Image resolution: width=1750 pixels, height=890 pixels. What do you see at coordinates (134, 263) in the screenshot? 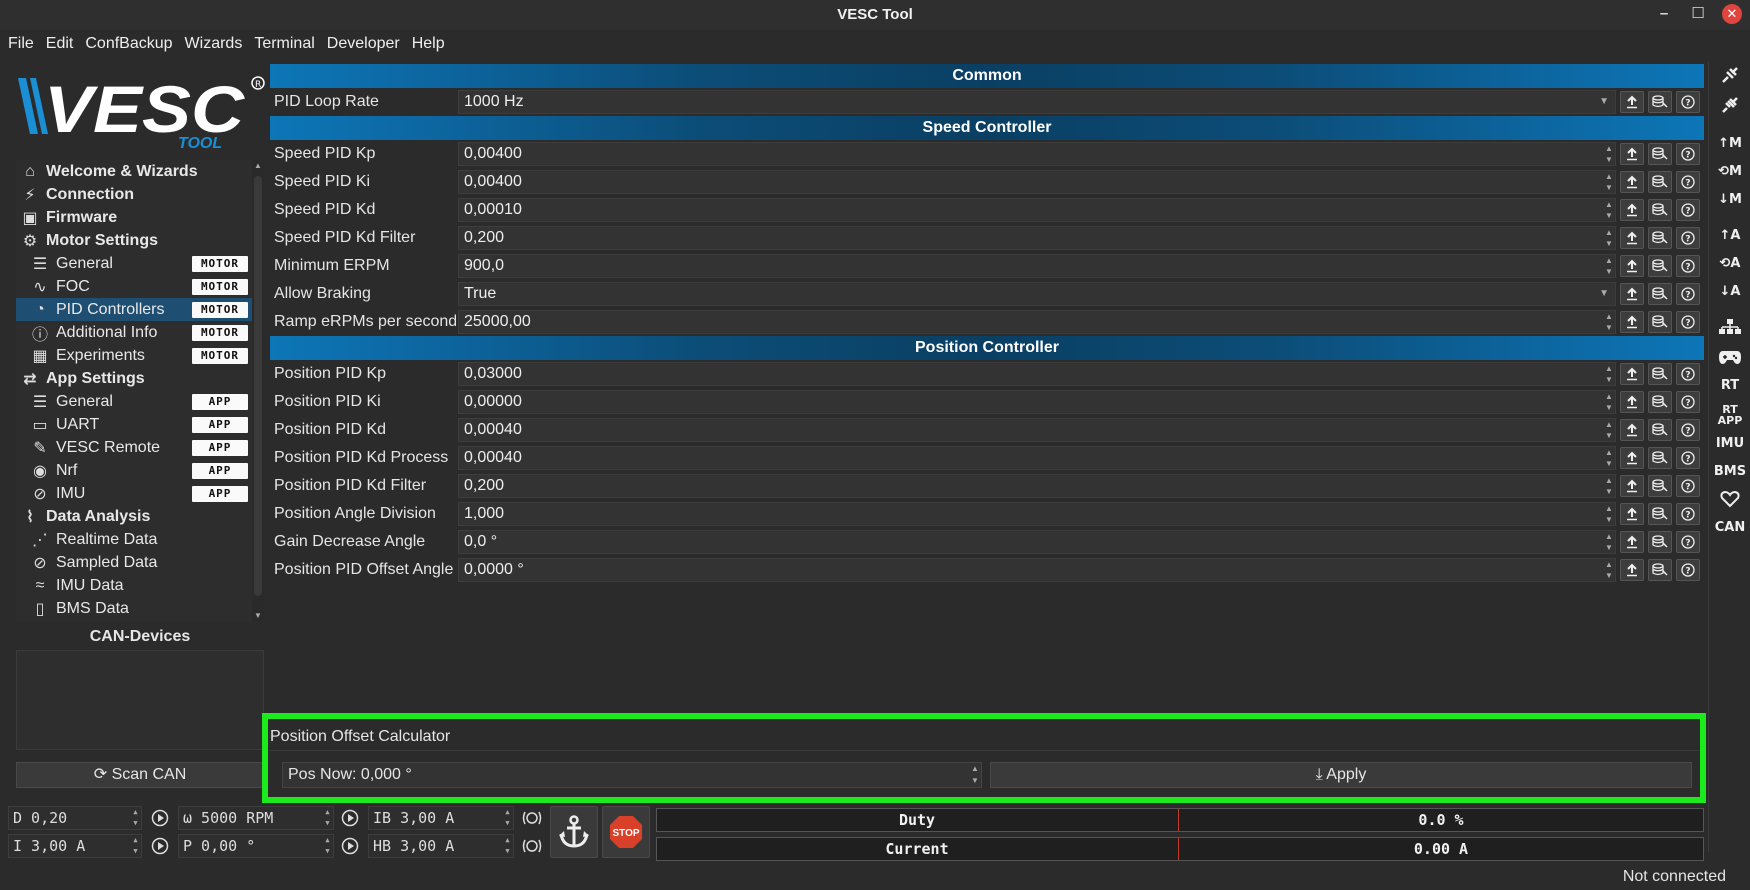
I see `sidebar-item-general: ☰ General MOTOR` at bounding box center [134, 263].